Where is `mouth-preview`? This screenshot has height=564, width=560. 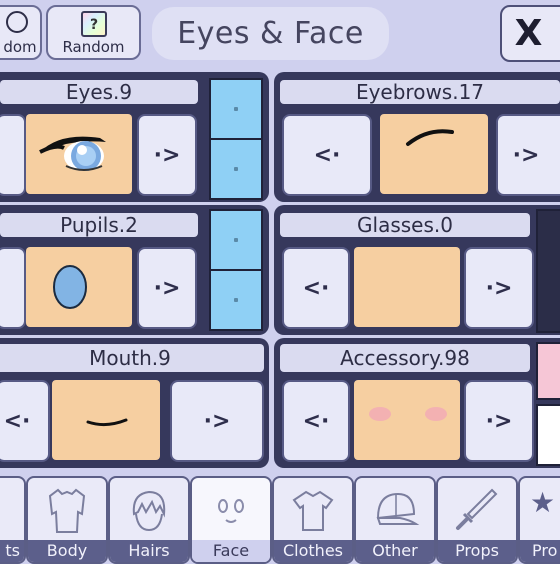
mouth-preview is located at coordinates (106, 420).